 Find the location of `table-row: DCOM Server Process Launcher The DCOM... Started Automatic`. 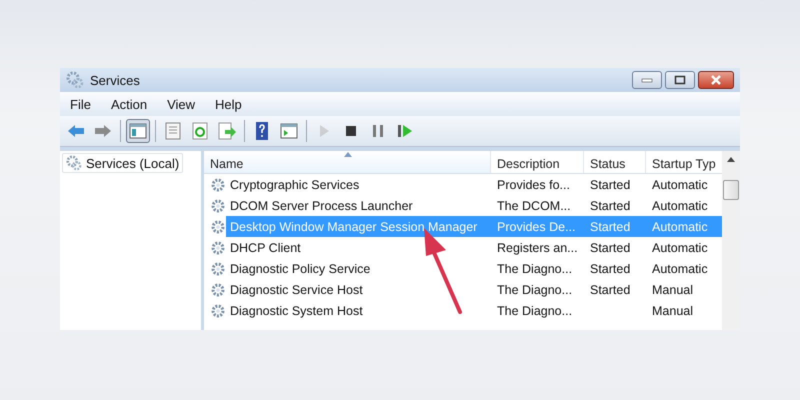

table-row: DCOM Server Process Launcher The DCOM... Started Automatic is located at coordinates (463, 205).